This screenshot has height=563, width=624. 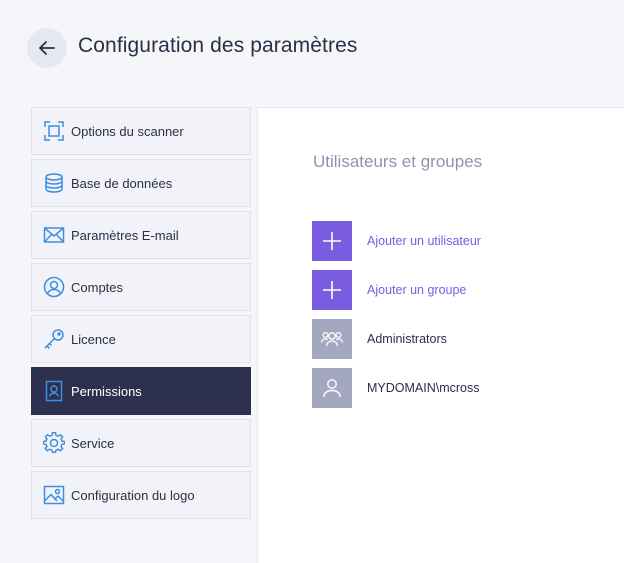 I want to click on sidebar-item-label: Service, so click(x=93, y=443).